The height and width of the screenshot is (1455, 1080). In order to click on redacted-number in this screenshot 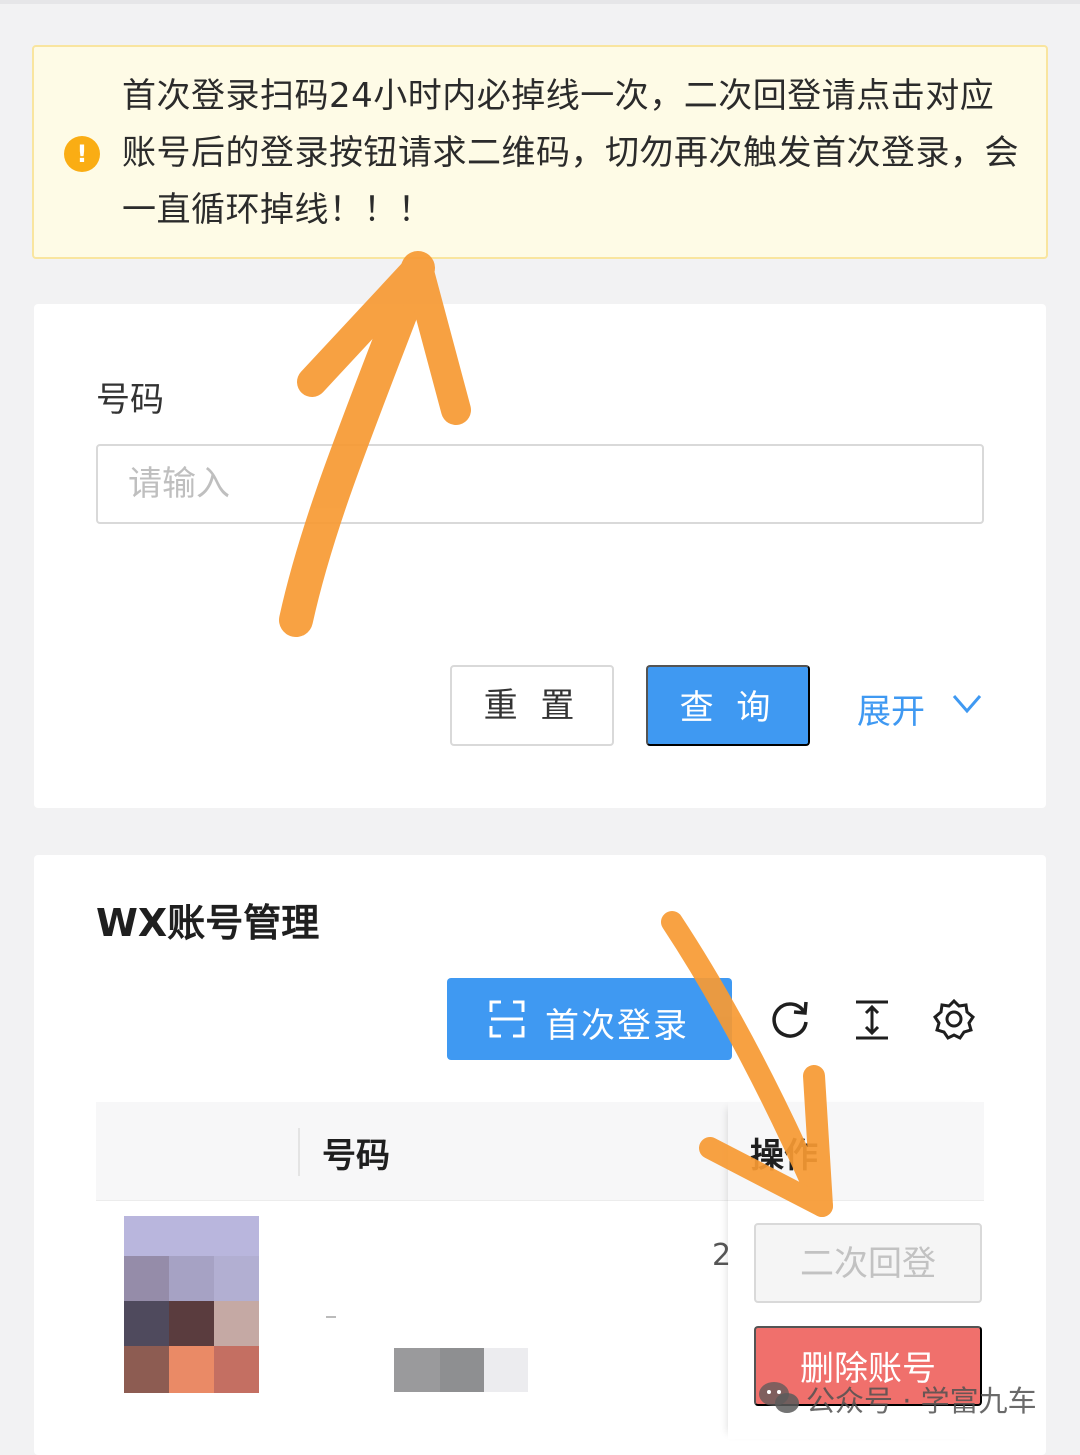, I will do `click(461, 1370)`.